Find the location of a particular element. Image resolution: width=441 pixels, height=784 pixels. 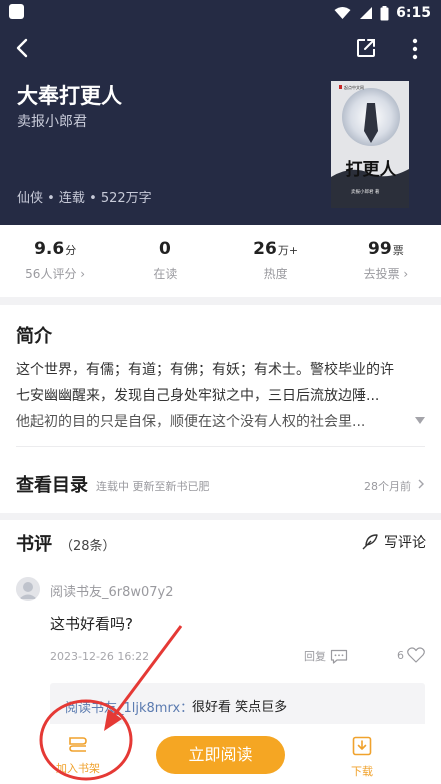

book-author: 卖报小郎君 is located at coordinates (52, 121).